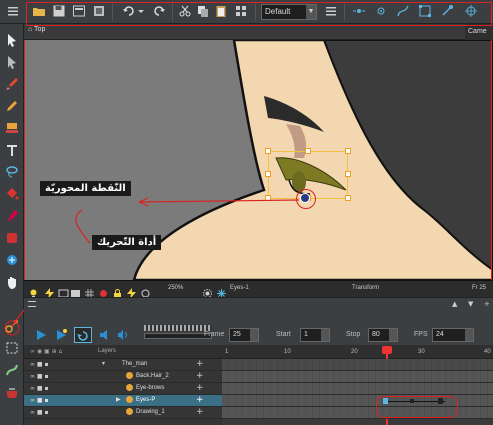 The height and width of the screenshot is (425, 493). Describe the element at coordinates (12, 62) in the screenshot. I see `contour-editor-icon` at that location.